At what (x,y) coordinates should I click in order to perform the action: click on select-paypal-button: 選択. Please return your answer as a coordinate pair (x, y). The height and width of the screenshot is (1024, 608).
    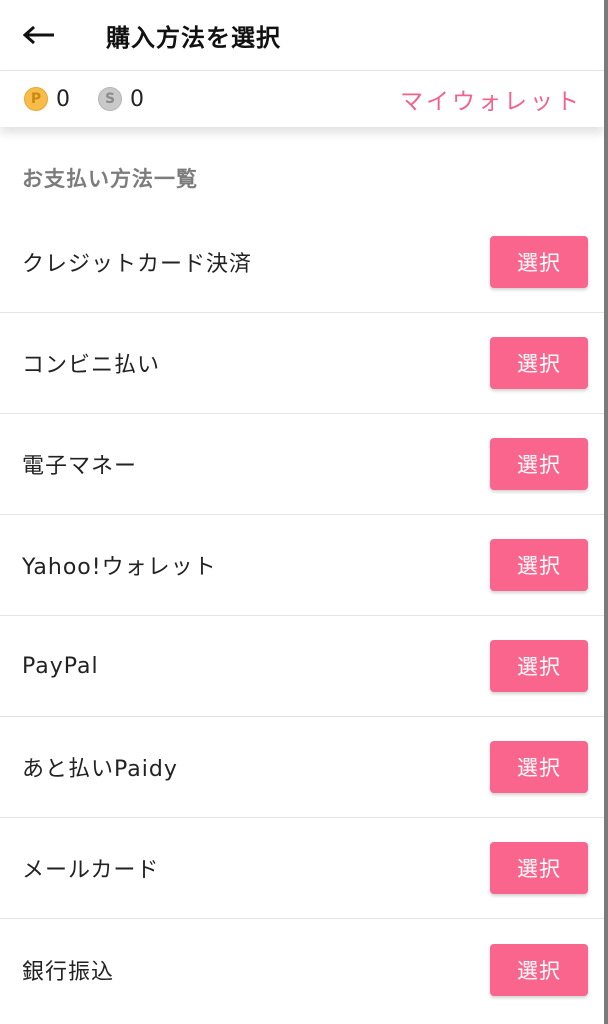
    Looking at the image, I should click on (539, 666).